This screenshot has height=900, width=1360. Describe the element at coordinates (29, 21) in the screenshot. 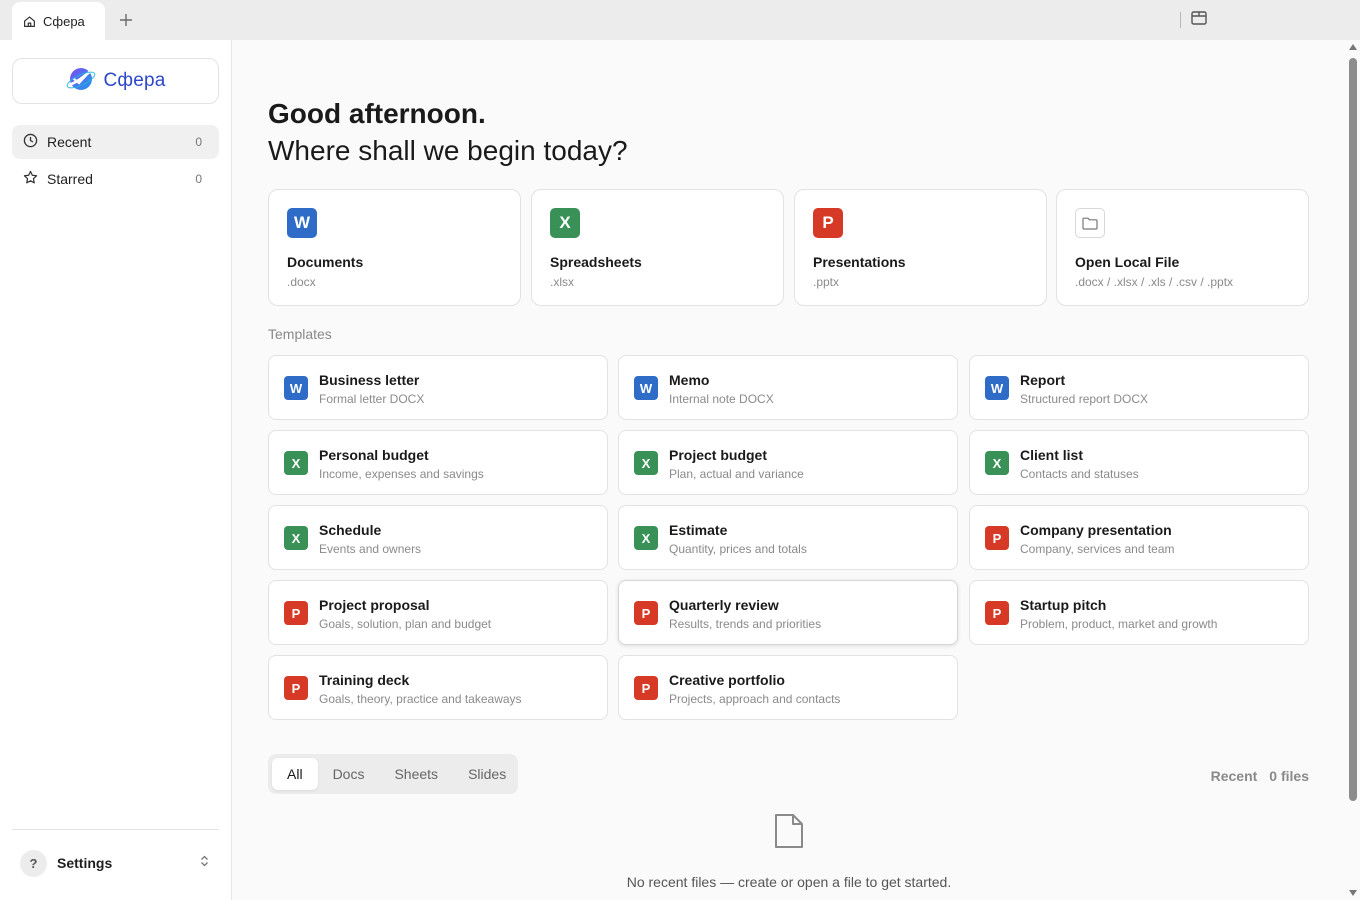

I see `home-icon` at that location.